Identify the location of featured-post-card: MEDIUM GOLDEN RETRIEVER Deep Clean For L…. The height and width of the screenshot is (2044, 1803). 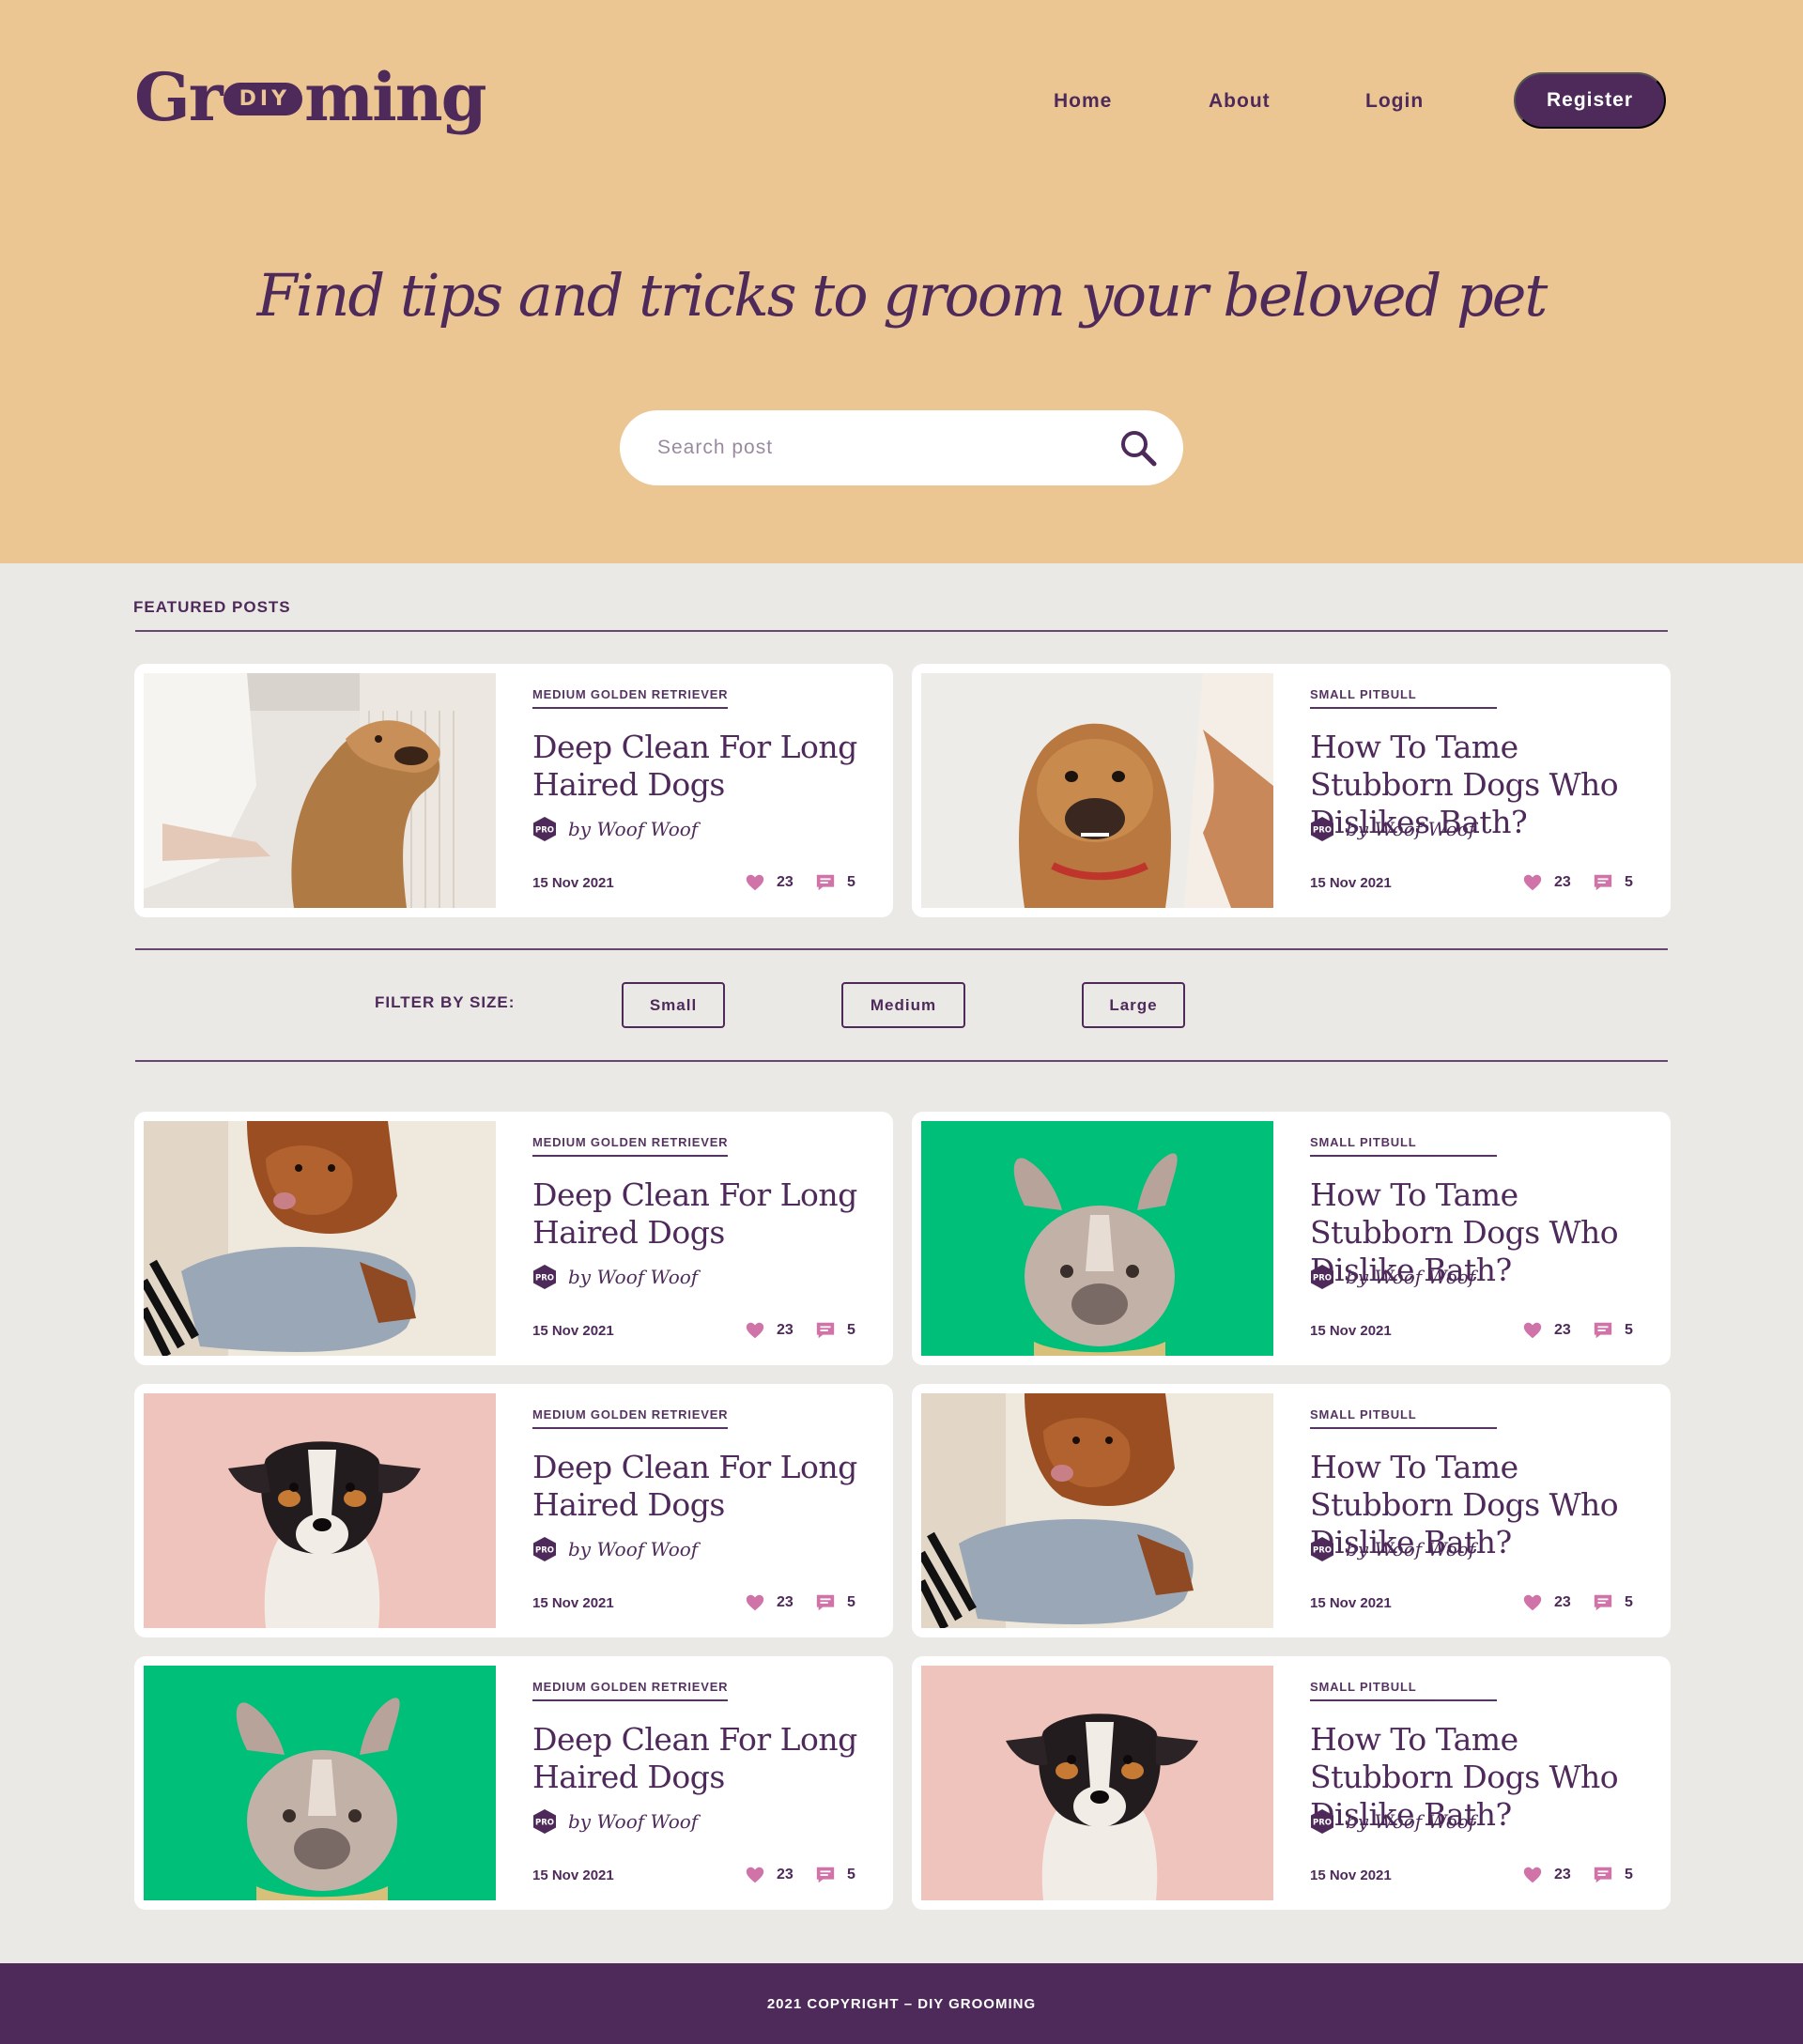
(513, 790).